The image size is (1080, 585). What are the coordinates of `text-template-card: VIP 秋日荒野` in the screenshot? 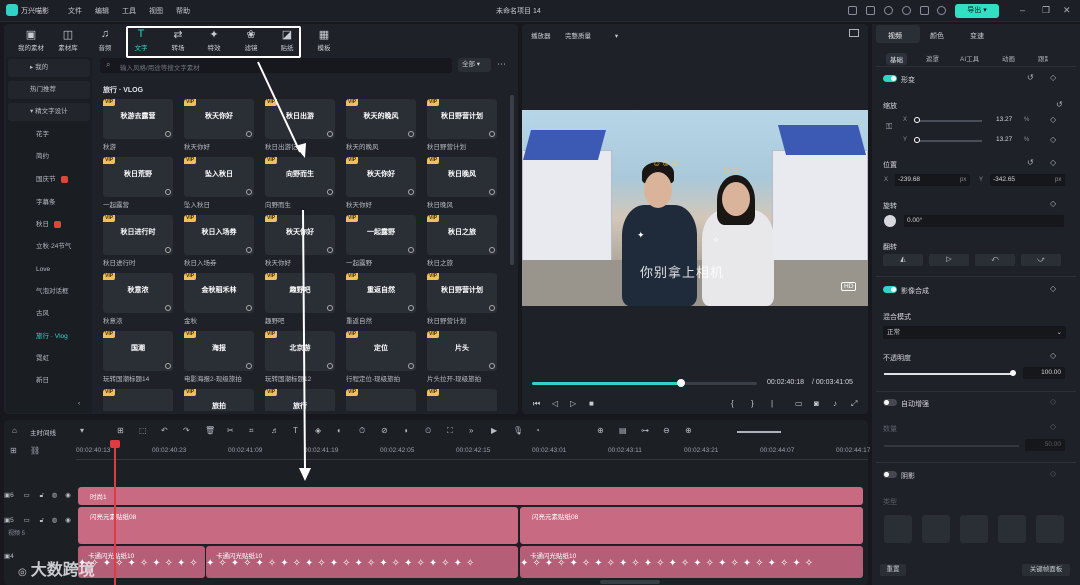 It's located at (138, 177).